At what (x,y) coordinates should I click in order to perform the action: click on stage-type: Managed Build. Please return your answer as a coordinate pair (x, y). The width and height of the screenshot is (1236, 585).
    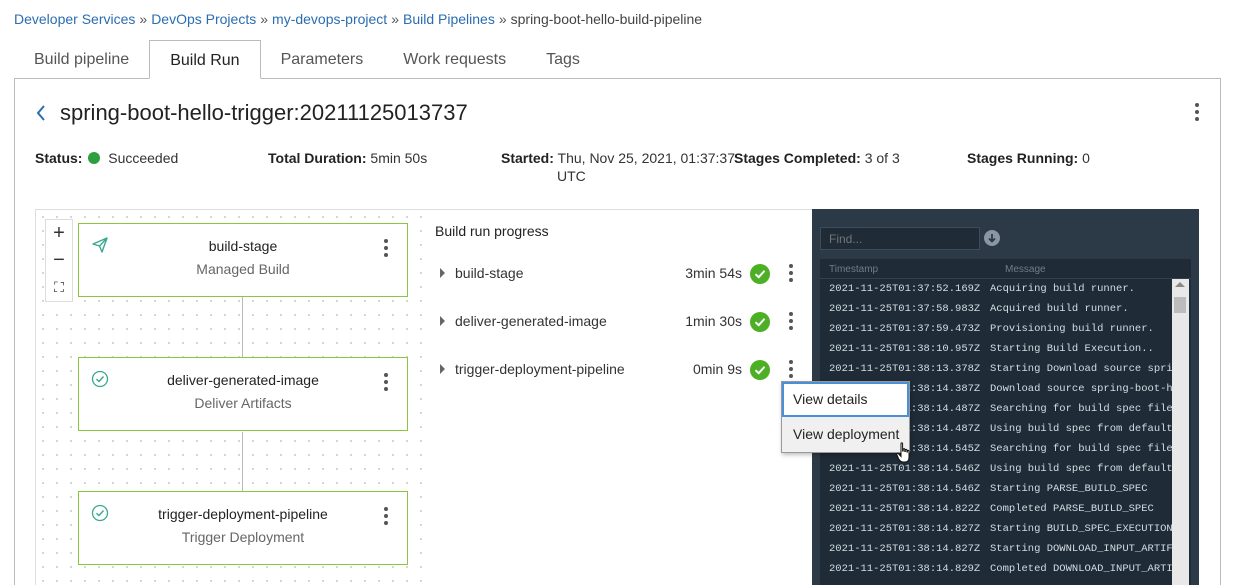
    Looking at the image, I should click on (243, 269).